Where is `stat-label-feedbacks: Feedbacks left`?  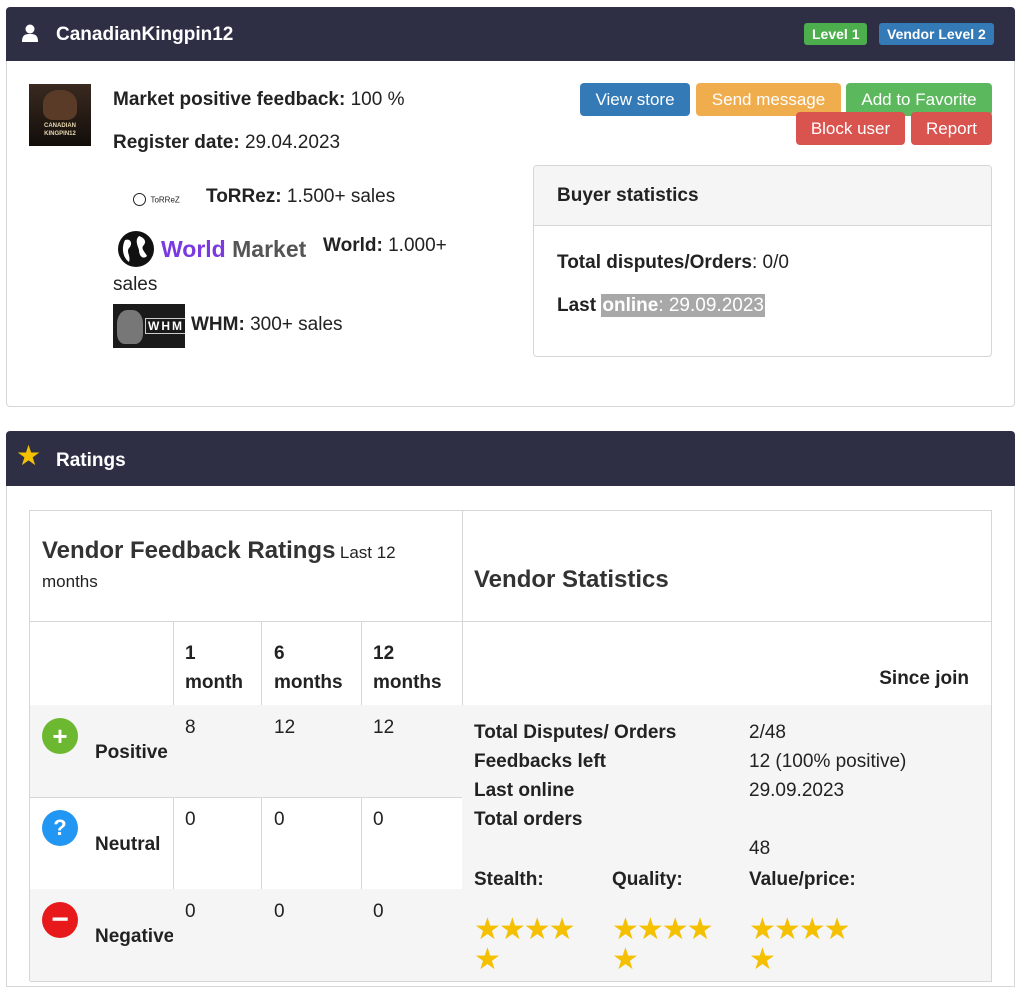
stat-label-feedbacks: Feedbacks left is located at coordinates (540, 761).